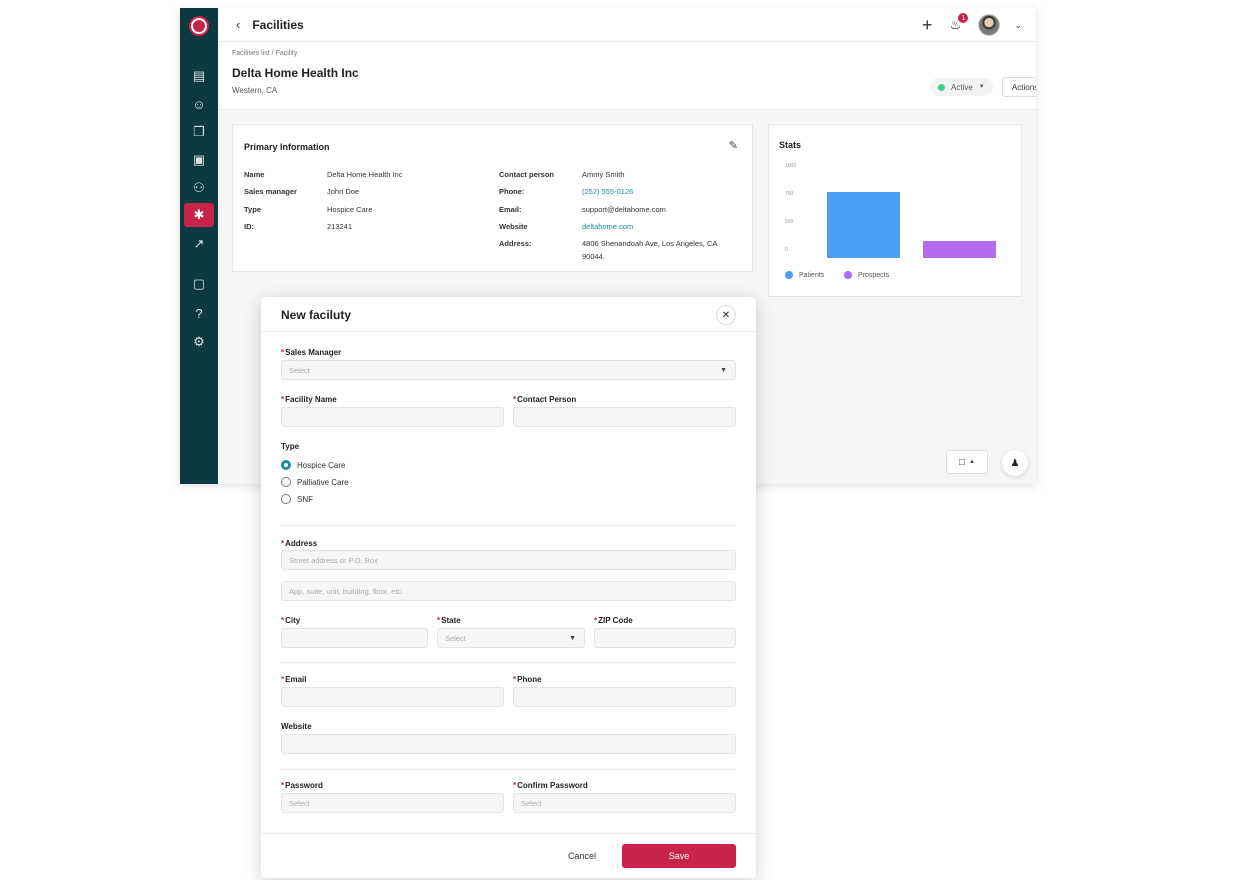 This screenshot has height=880, width=1240. What do you see at coordinates (199, 188) in the screenshot?
I see `users-icon: ⚇` at bounding box center [199, 188].